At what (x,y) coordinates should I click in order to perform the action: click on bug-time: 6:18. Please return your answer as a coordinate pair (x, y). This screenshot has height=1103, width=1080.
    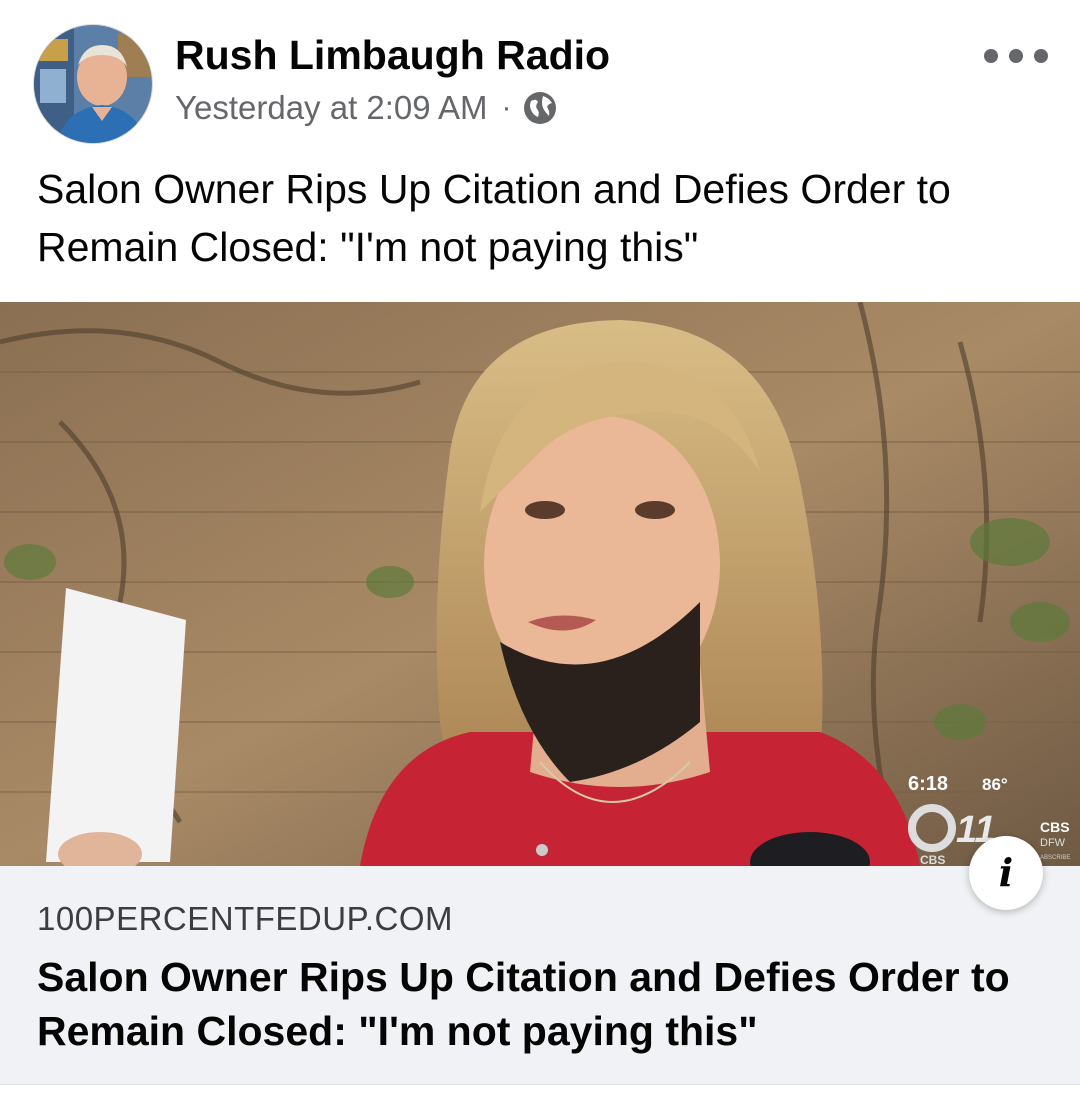
    Looking at the image, I should click on (928, 784).